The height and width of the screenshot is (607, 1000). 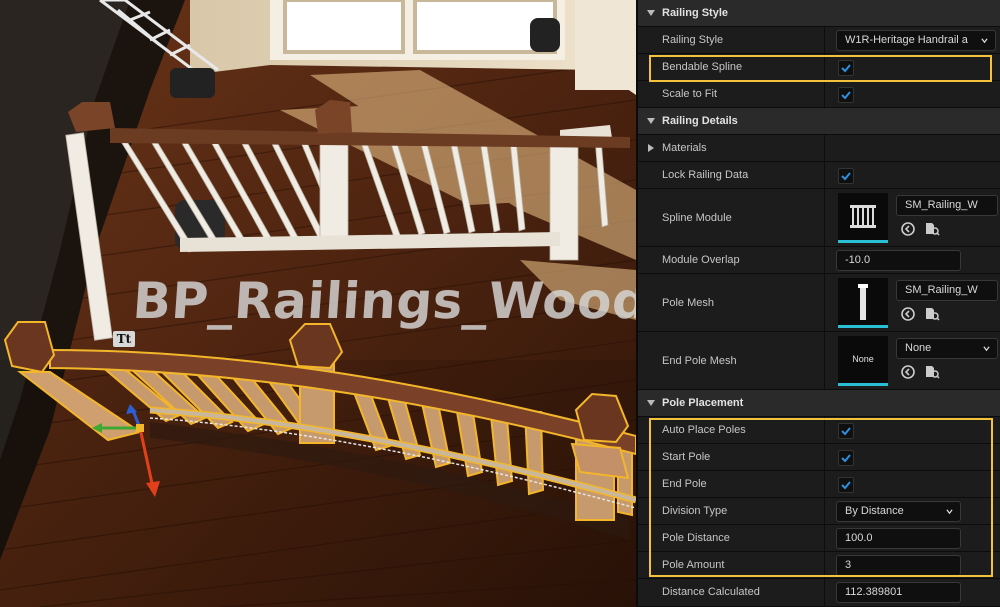 What do you see at coordinates (704, 430) in the screenshot?
I see `property-label: Auto Place Poles` at bounding box center [704, 430].